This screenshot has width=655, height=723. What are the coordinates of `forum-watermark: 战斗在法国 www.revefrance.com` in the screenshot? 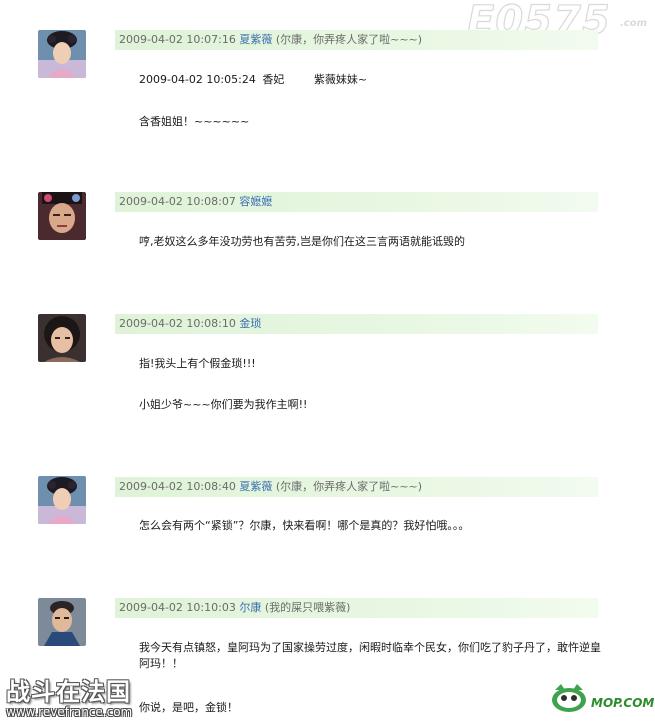 It's located at (69, 695).